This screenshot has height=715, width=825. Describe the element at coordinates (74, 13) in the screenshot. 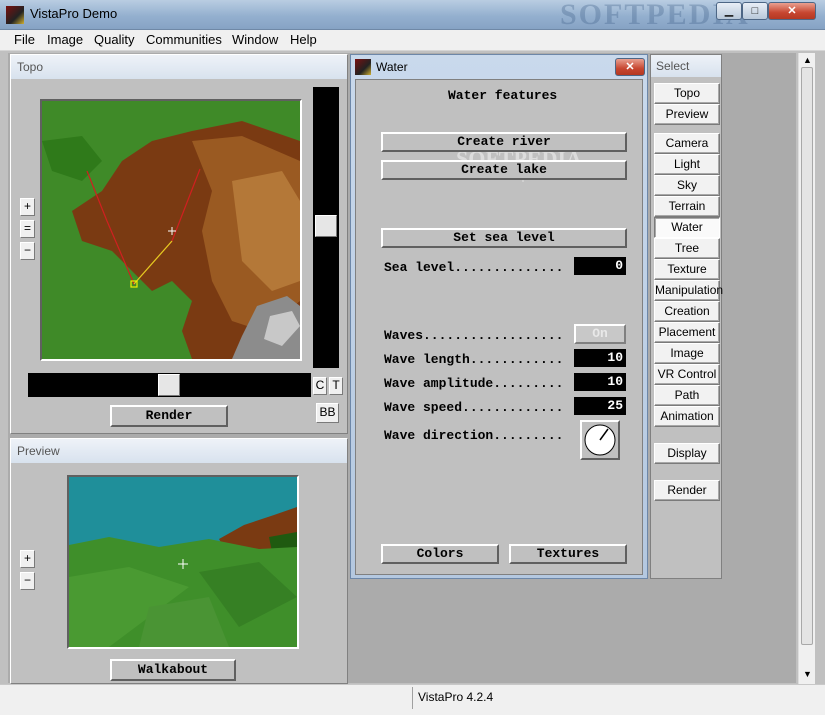

I see `app-title: VistaPro Demo` at that location.